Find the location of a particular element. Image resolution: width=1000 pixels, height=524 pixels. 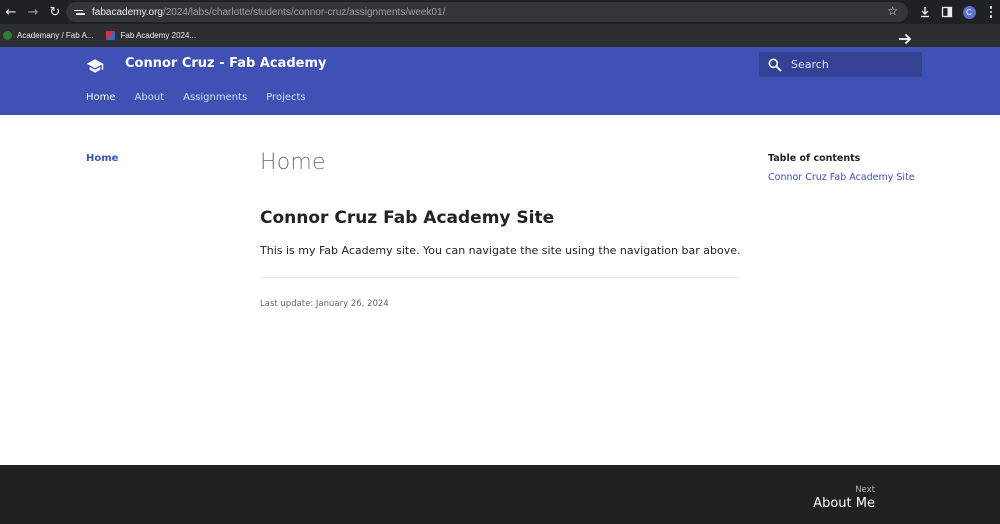

tab-projects: Projects is located at coordinates (285, 97).